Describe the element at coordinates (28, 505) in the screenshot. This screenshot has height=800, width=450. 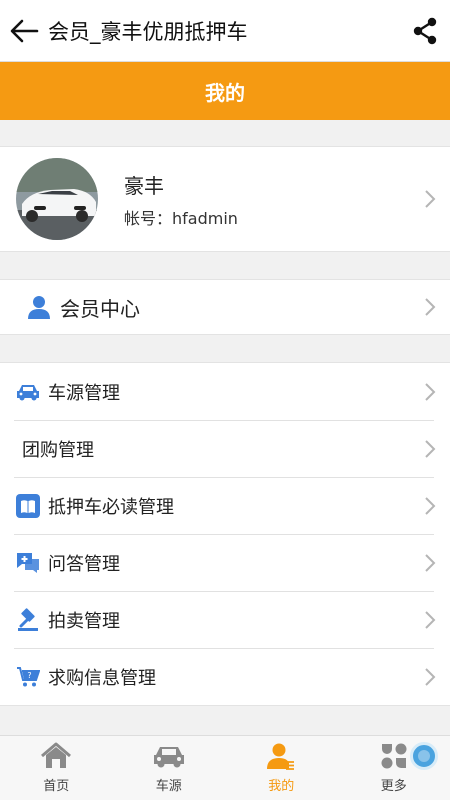
I see `book-icon` at that location.